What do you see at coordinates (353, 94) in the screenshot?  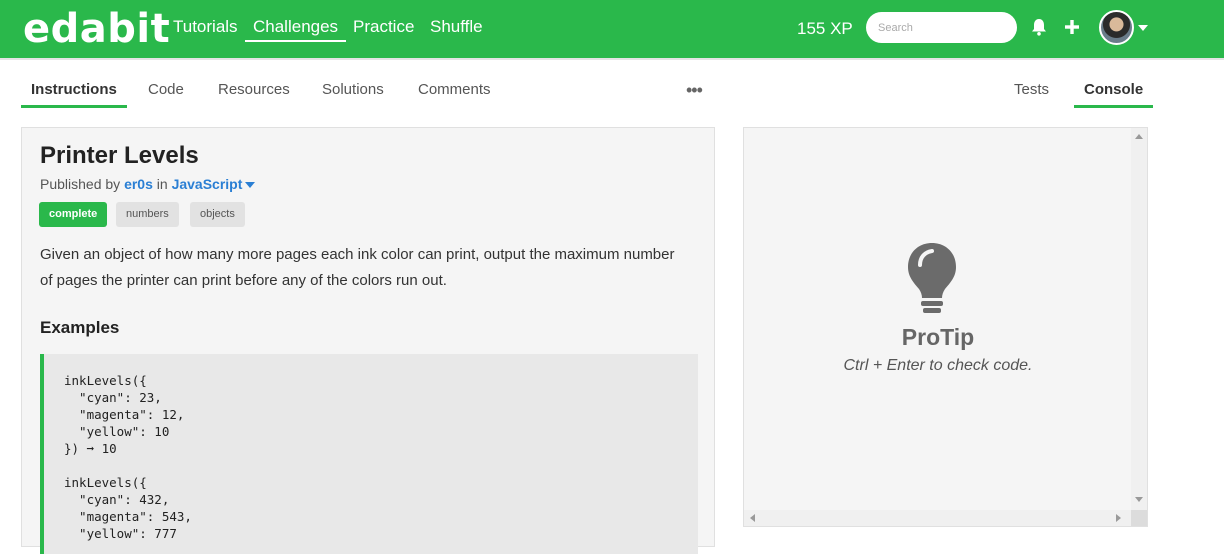 I see `tab-solutions: Solutions` at bounding box center [353, 94].